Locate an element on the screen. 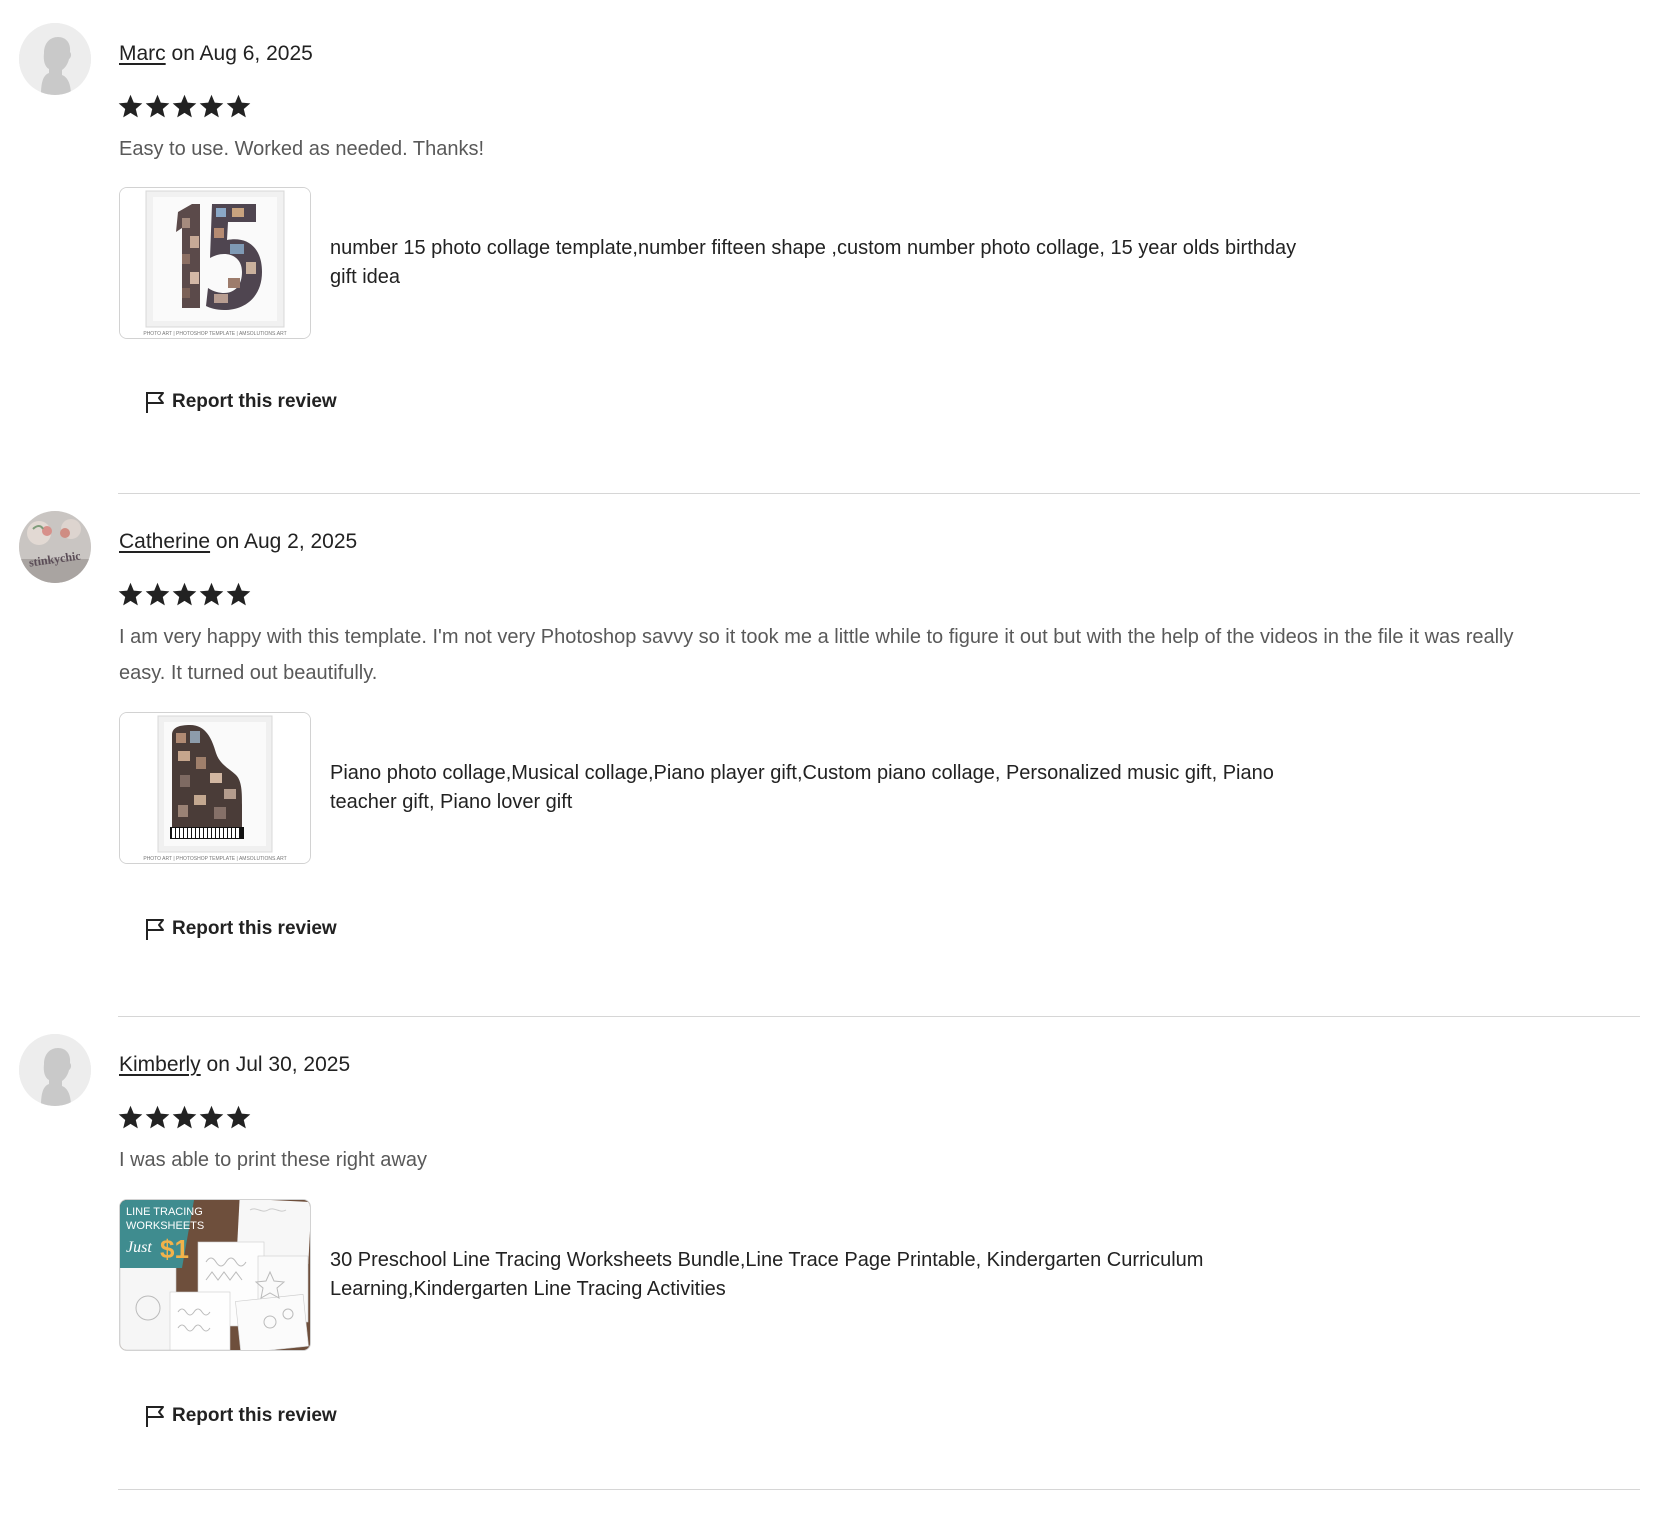  review-date: on Aug 2, 2025 is located at coordinates (286, 541).